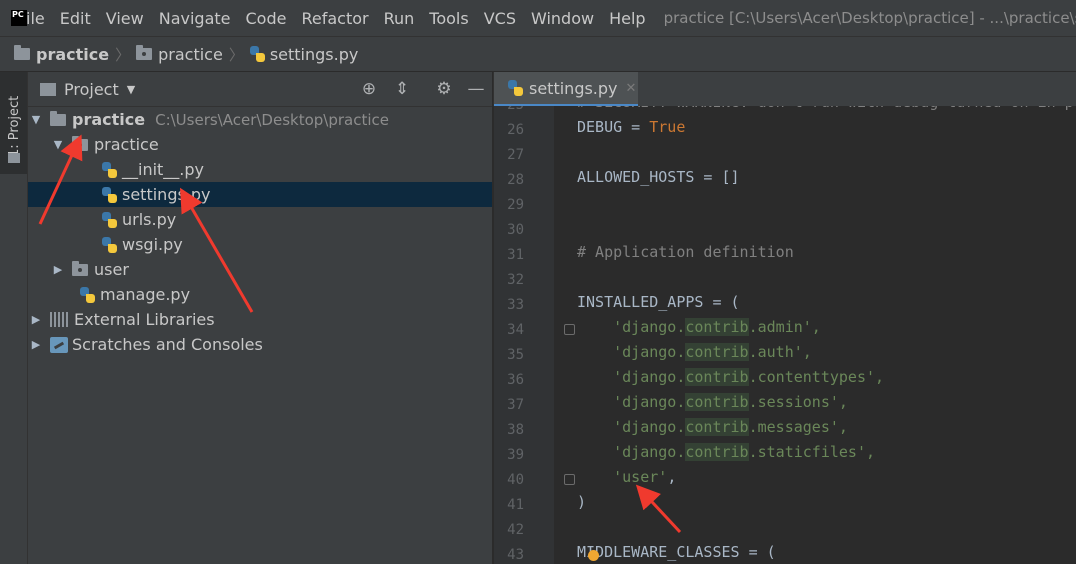  Describe the element at coordinates (260, 219) in the screenshot. I see `tree-item-urls: urls.py` at that location.